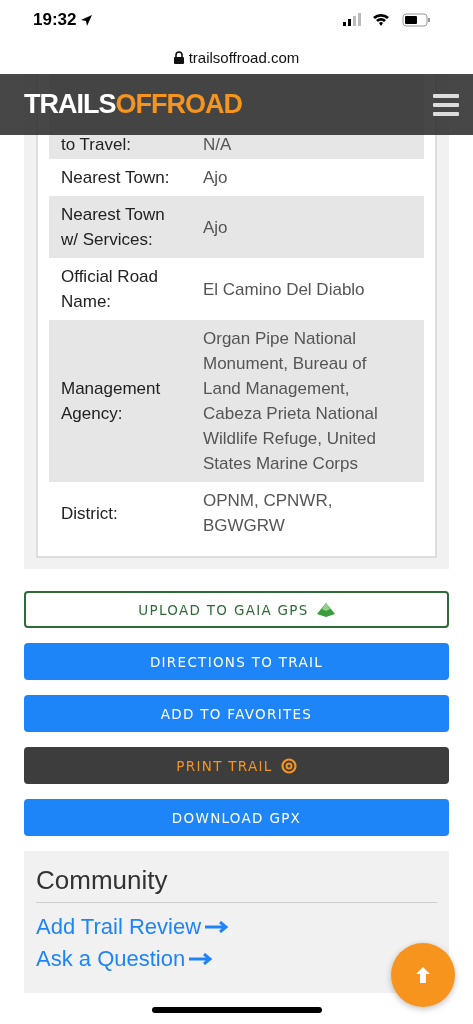  Describe the element at coordinates (63, 20) in the screenshot. I see `clock-time: 19:32` at that location.